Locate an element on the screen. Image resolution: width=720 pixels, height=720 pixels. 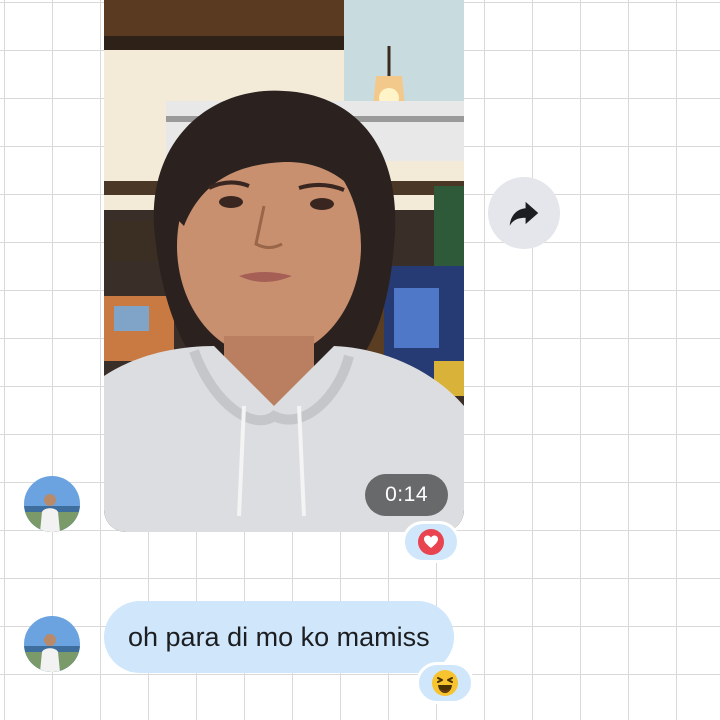
heart-icon is located at coordinates (431, 542).